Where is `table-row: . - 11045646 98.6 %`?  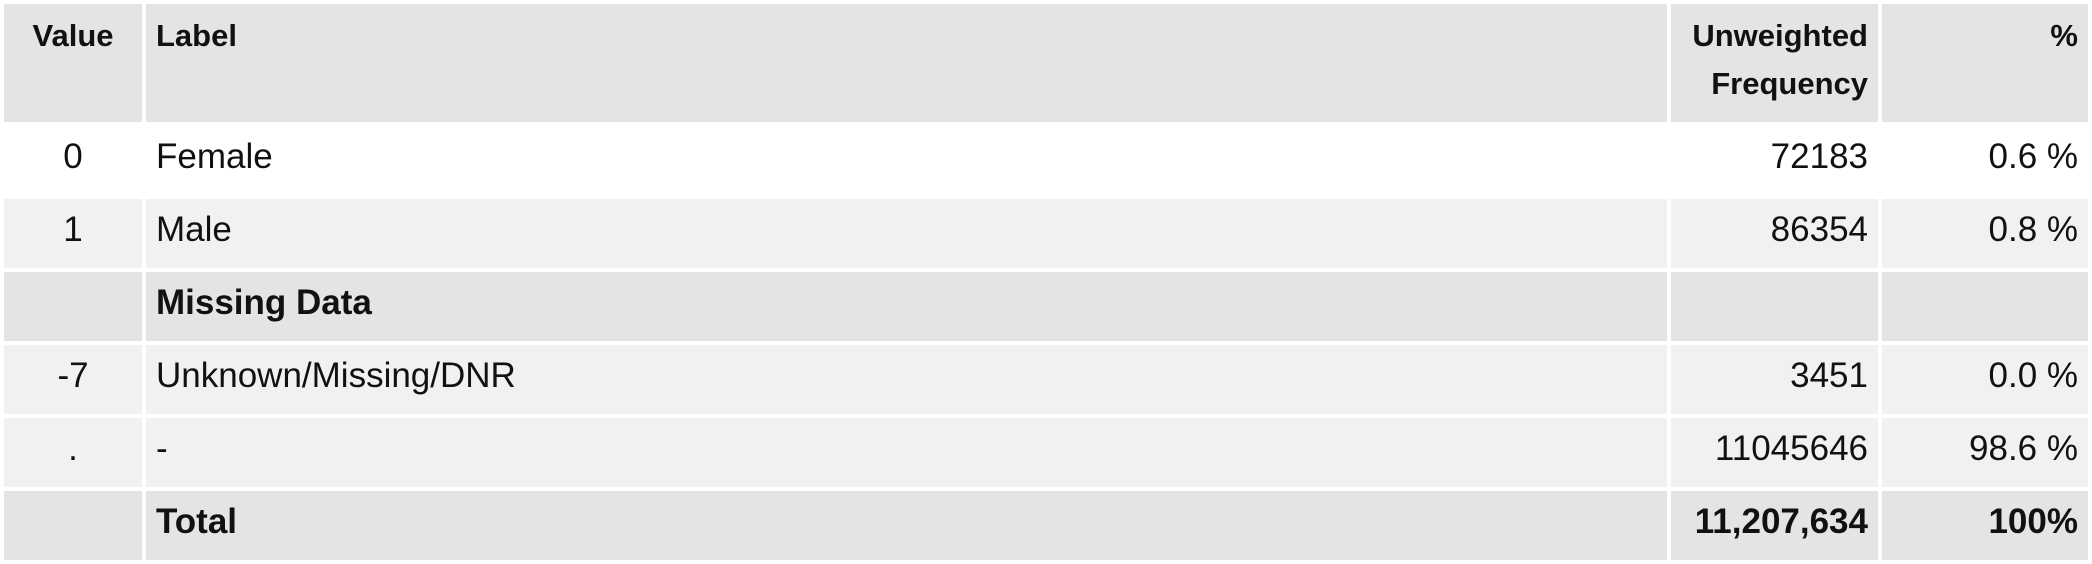 table-row: . - 11045646 98.6 % is located at coordinates (1046, 452).